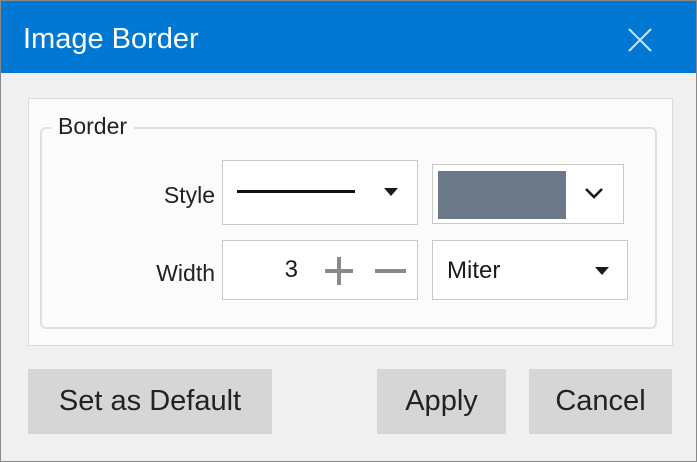 This screenshot has height=462, width=697. Describe the element at coordinates (594, 193) in the screenshot. I see `chevron-down-icon` at that location.